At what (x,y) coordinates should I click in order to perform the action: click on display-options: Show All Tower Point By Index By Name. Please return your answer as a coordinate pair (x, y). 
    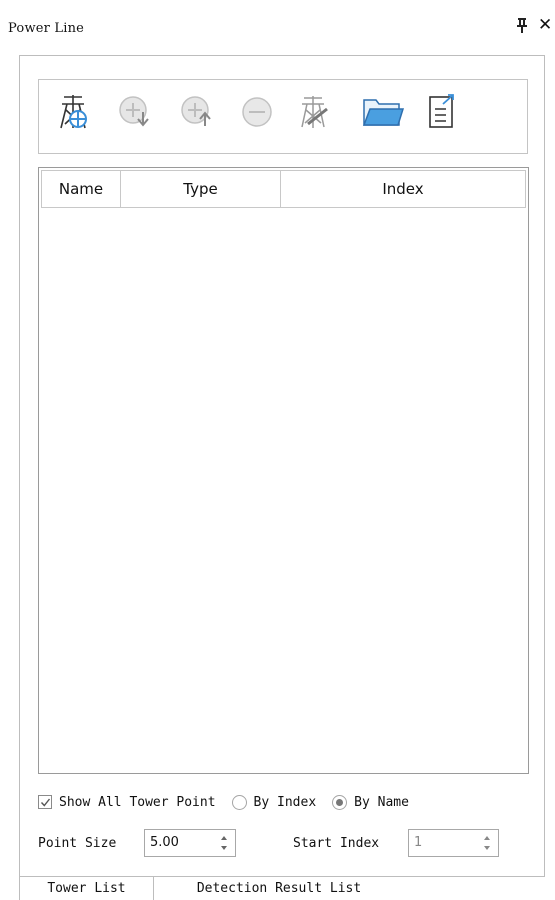
    Looking at the image, I should click on (223, 802).